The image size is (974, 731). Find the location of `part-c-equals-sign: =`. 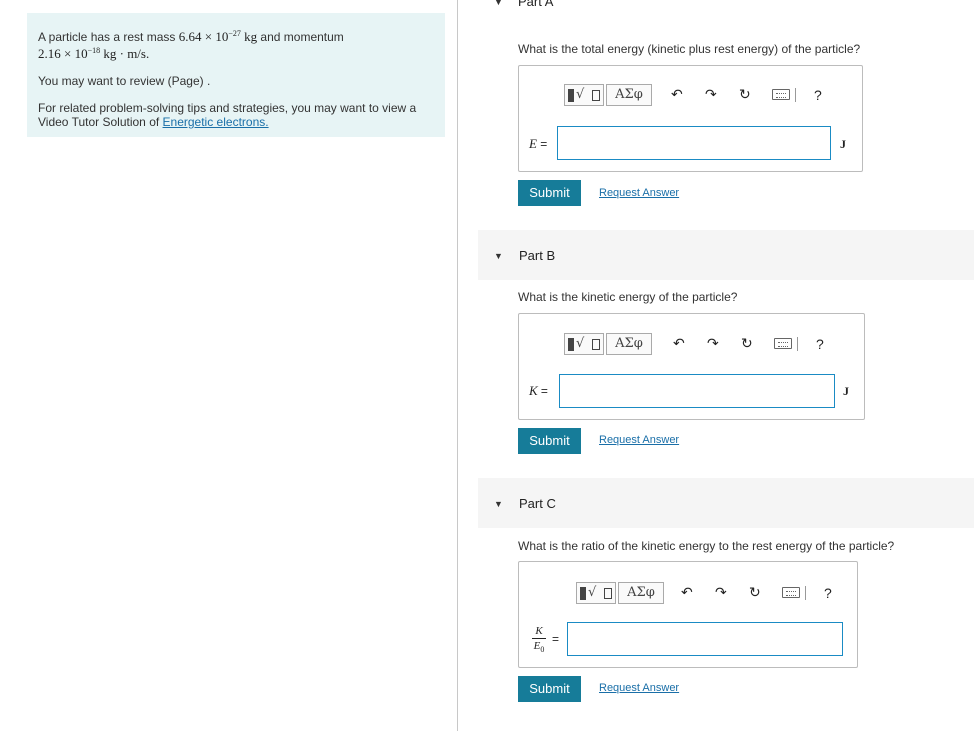

part-c-equals-sign: = is located at coordinates (556, 639).